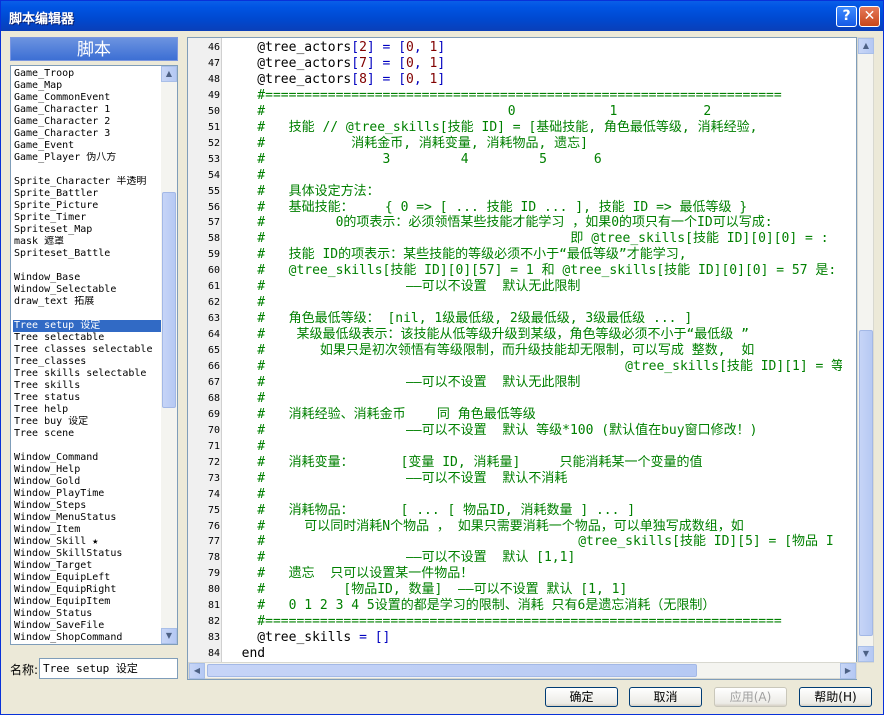  I want to click on script-list-item: Tree help, so click(87, 410).